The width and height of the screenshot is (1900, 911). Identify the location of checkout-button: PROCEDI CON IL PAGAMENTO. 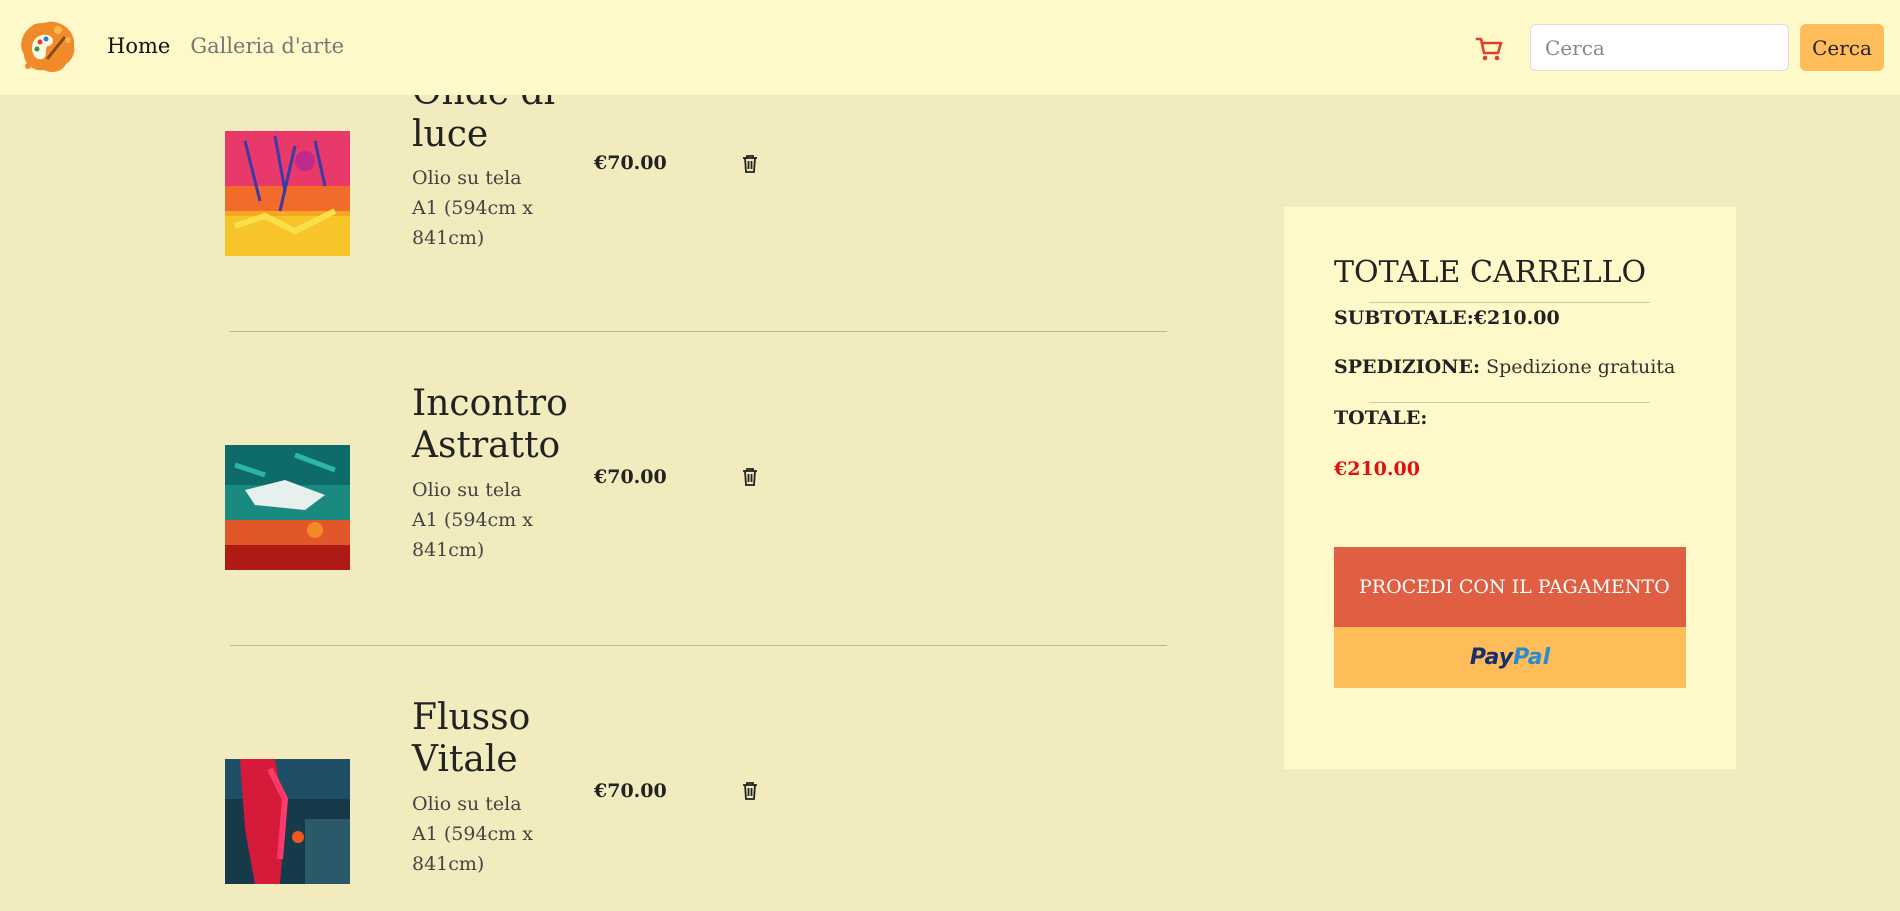
(1510, 587).